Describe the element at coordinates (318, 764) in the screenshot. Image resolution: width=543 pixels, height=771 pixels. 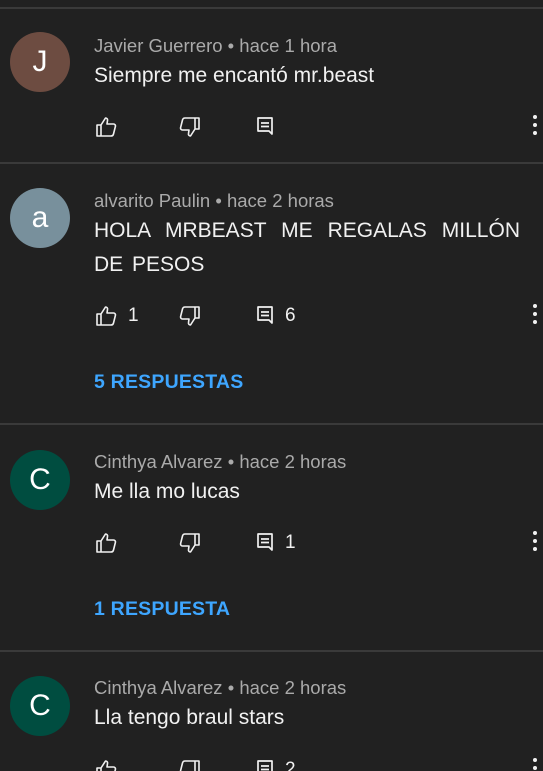
I see `comment-actions: 2` at that location.